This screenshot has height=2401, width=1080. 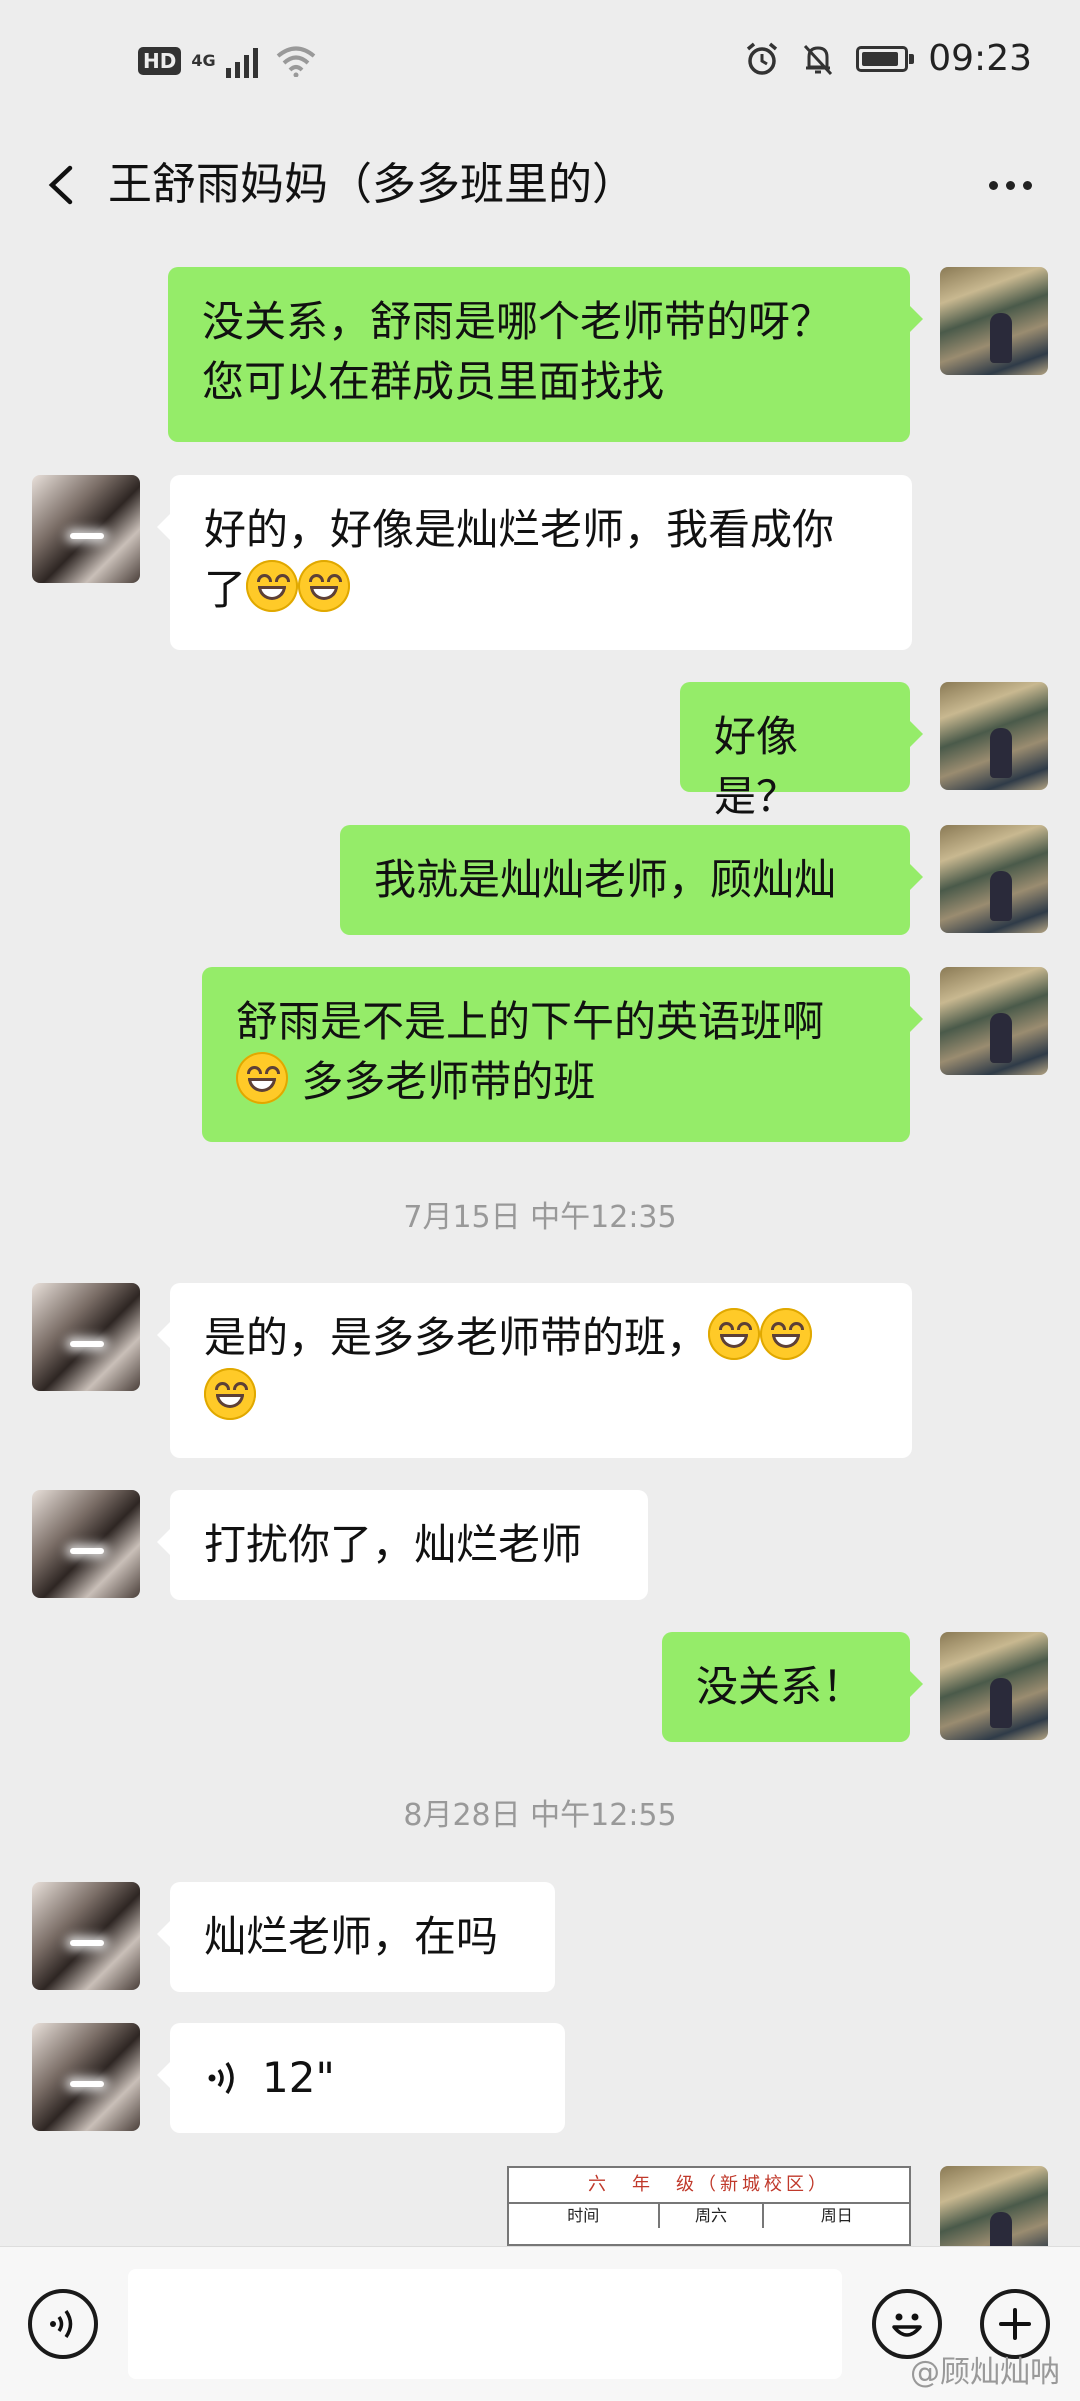 I want to click on message-bubble: 打扰你了，灿烂老师, so click(x=402, y=1545).